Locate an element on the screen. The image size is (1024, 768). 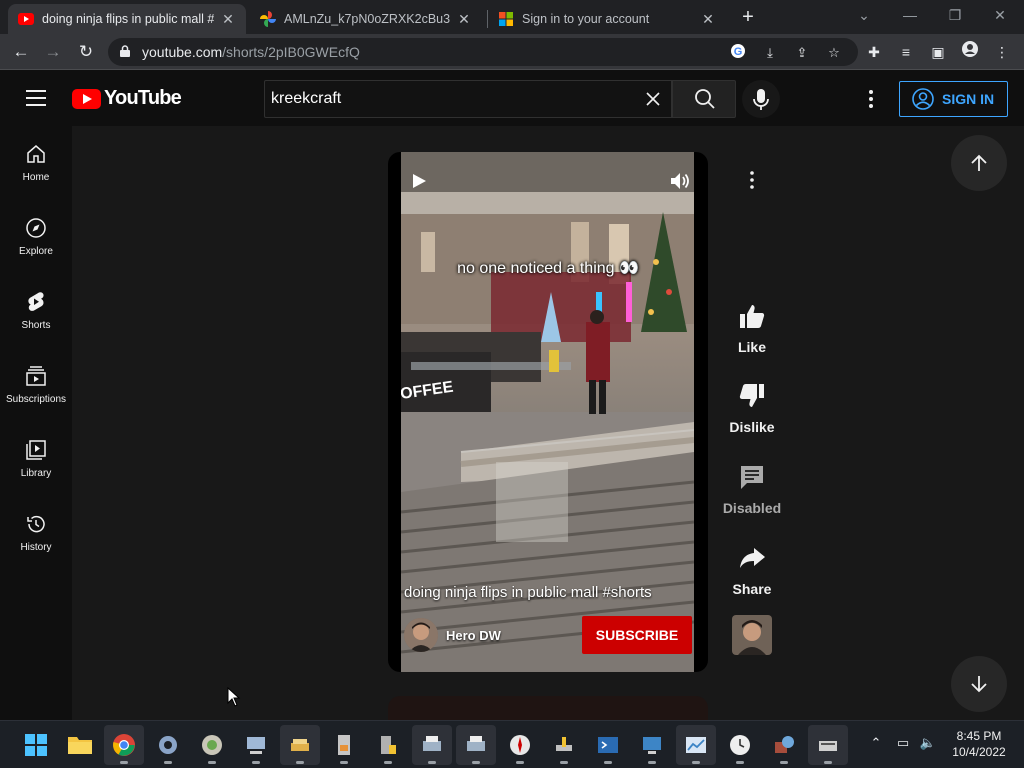
guide-item-home: Home is located at coordinates (36, 158).